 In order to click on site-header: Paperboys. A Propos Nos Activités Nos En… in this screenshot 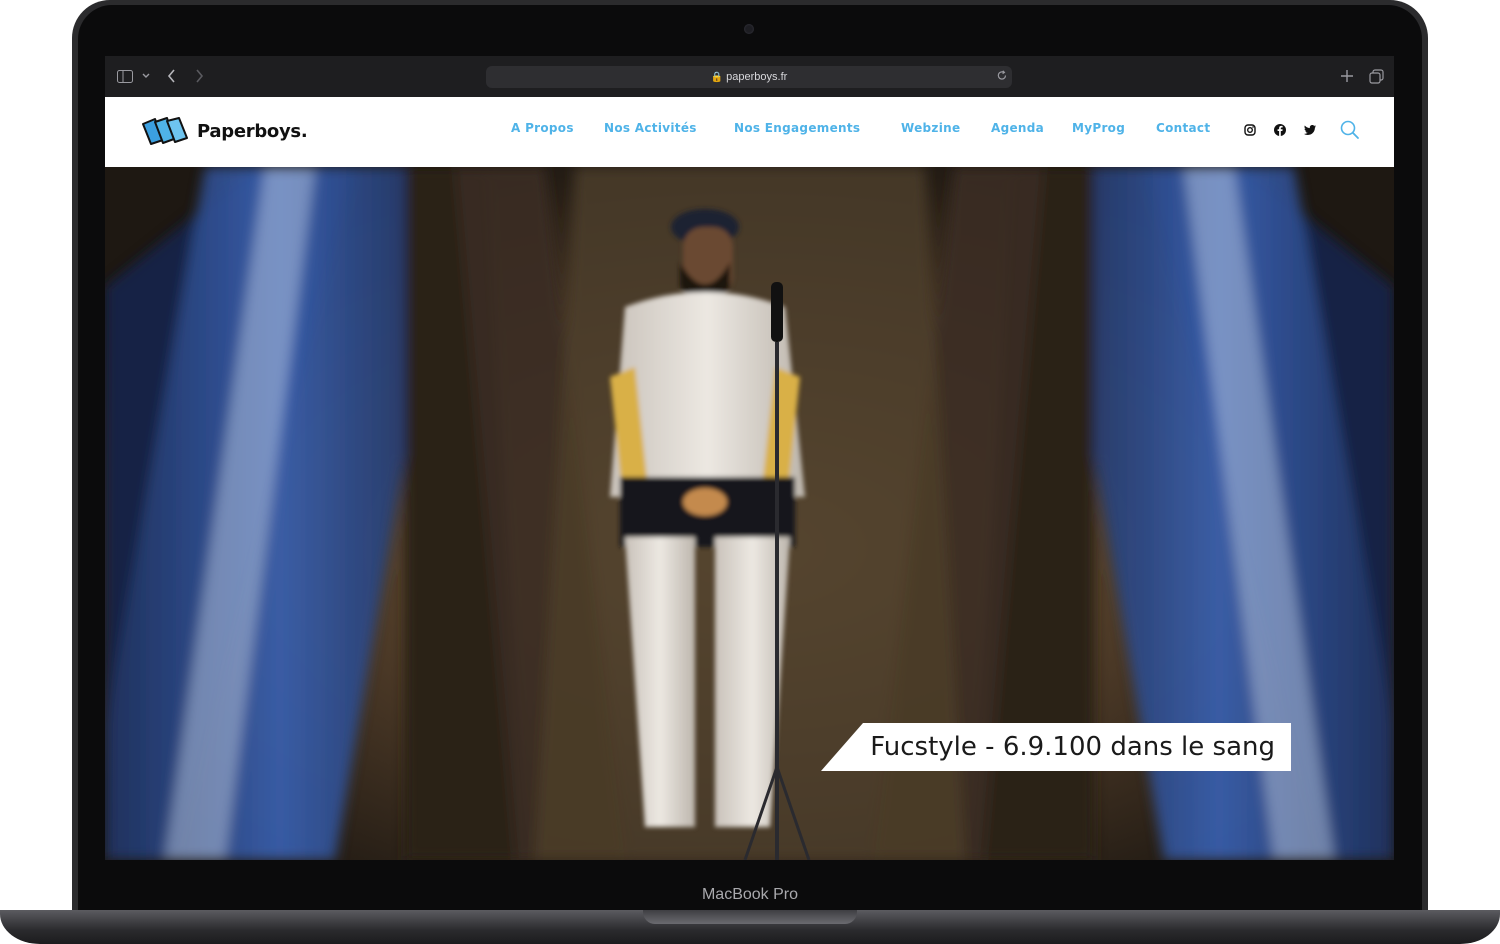, I will do `click(749, 132)`.